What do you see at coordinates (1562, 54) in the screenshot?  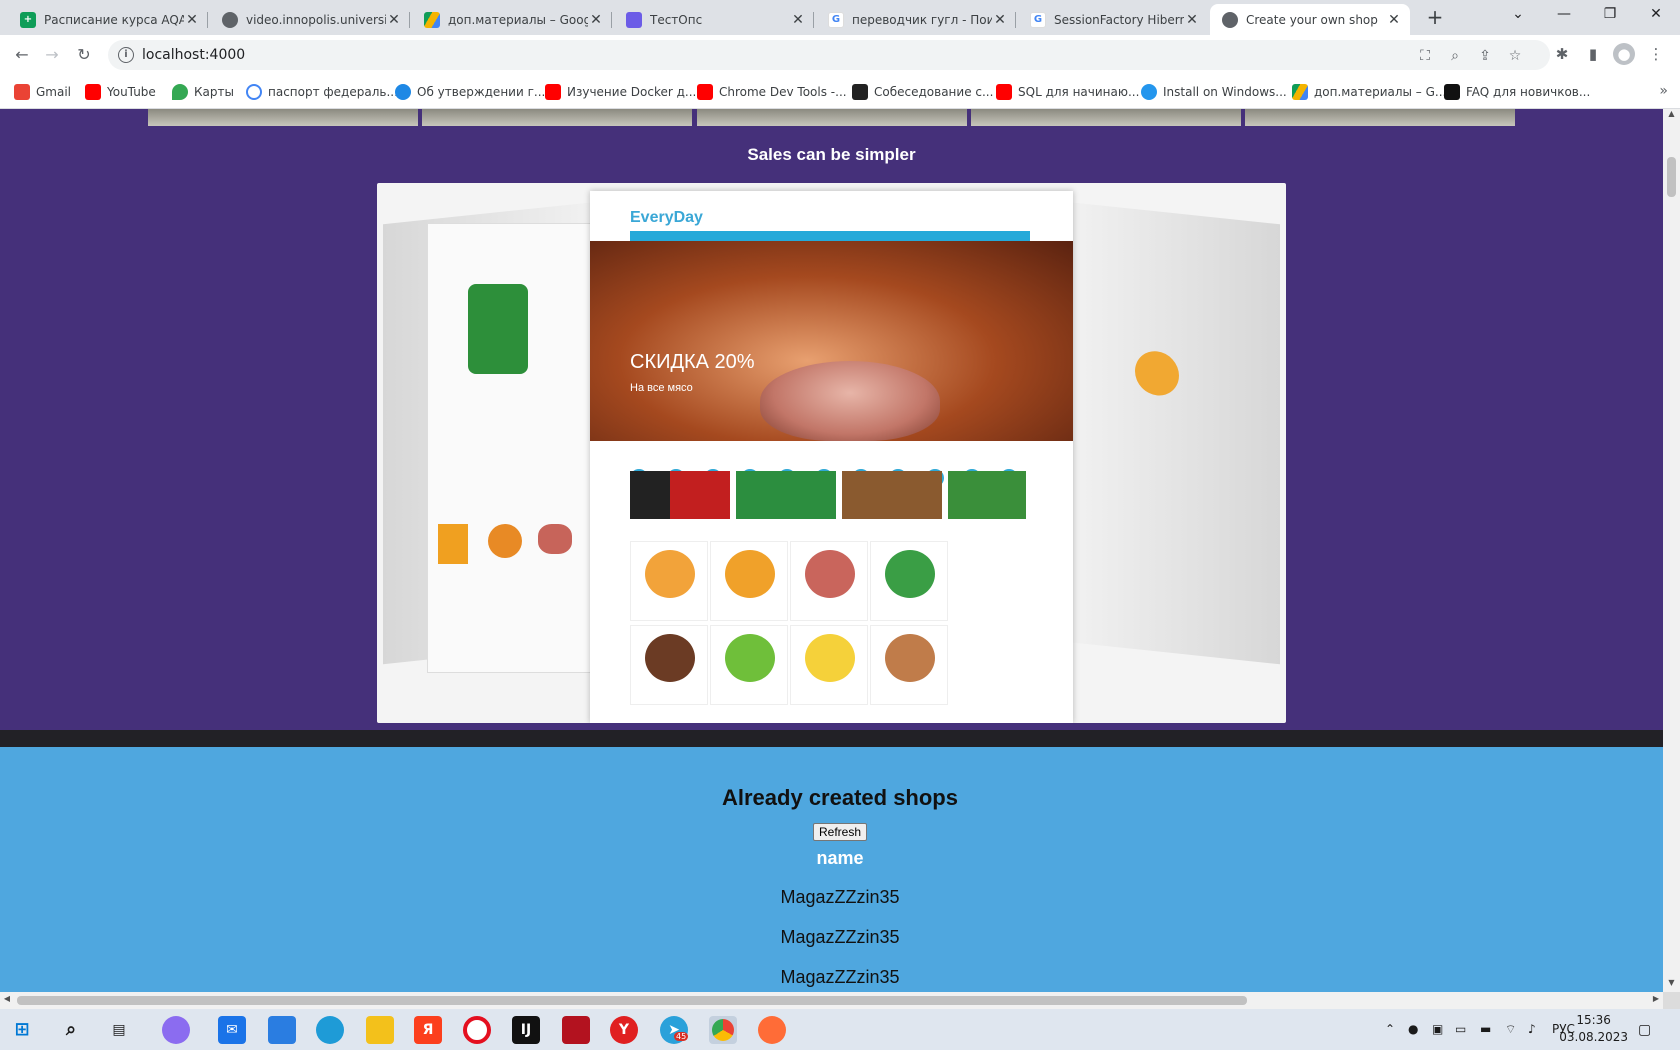 I see `extensions-icon: ✱` at bounding box center [1562, 54].